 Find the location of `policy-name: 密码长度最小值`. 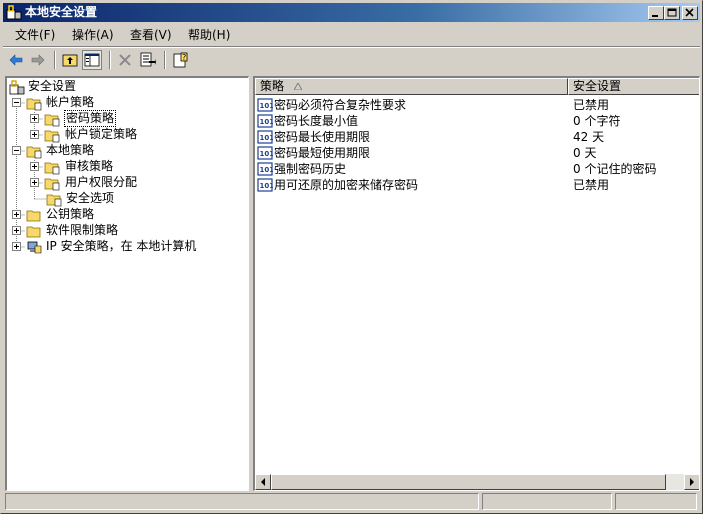

policy-name: 密码长度最小值 is located at coordinates (316, 121).